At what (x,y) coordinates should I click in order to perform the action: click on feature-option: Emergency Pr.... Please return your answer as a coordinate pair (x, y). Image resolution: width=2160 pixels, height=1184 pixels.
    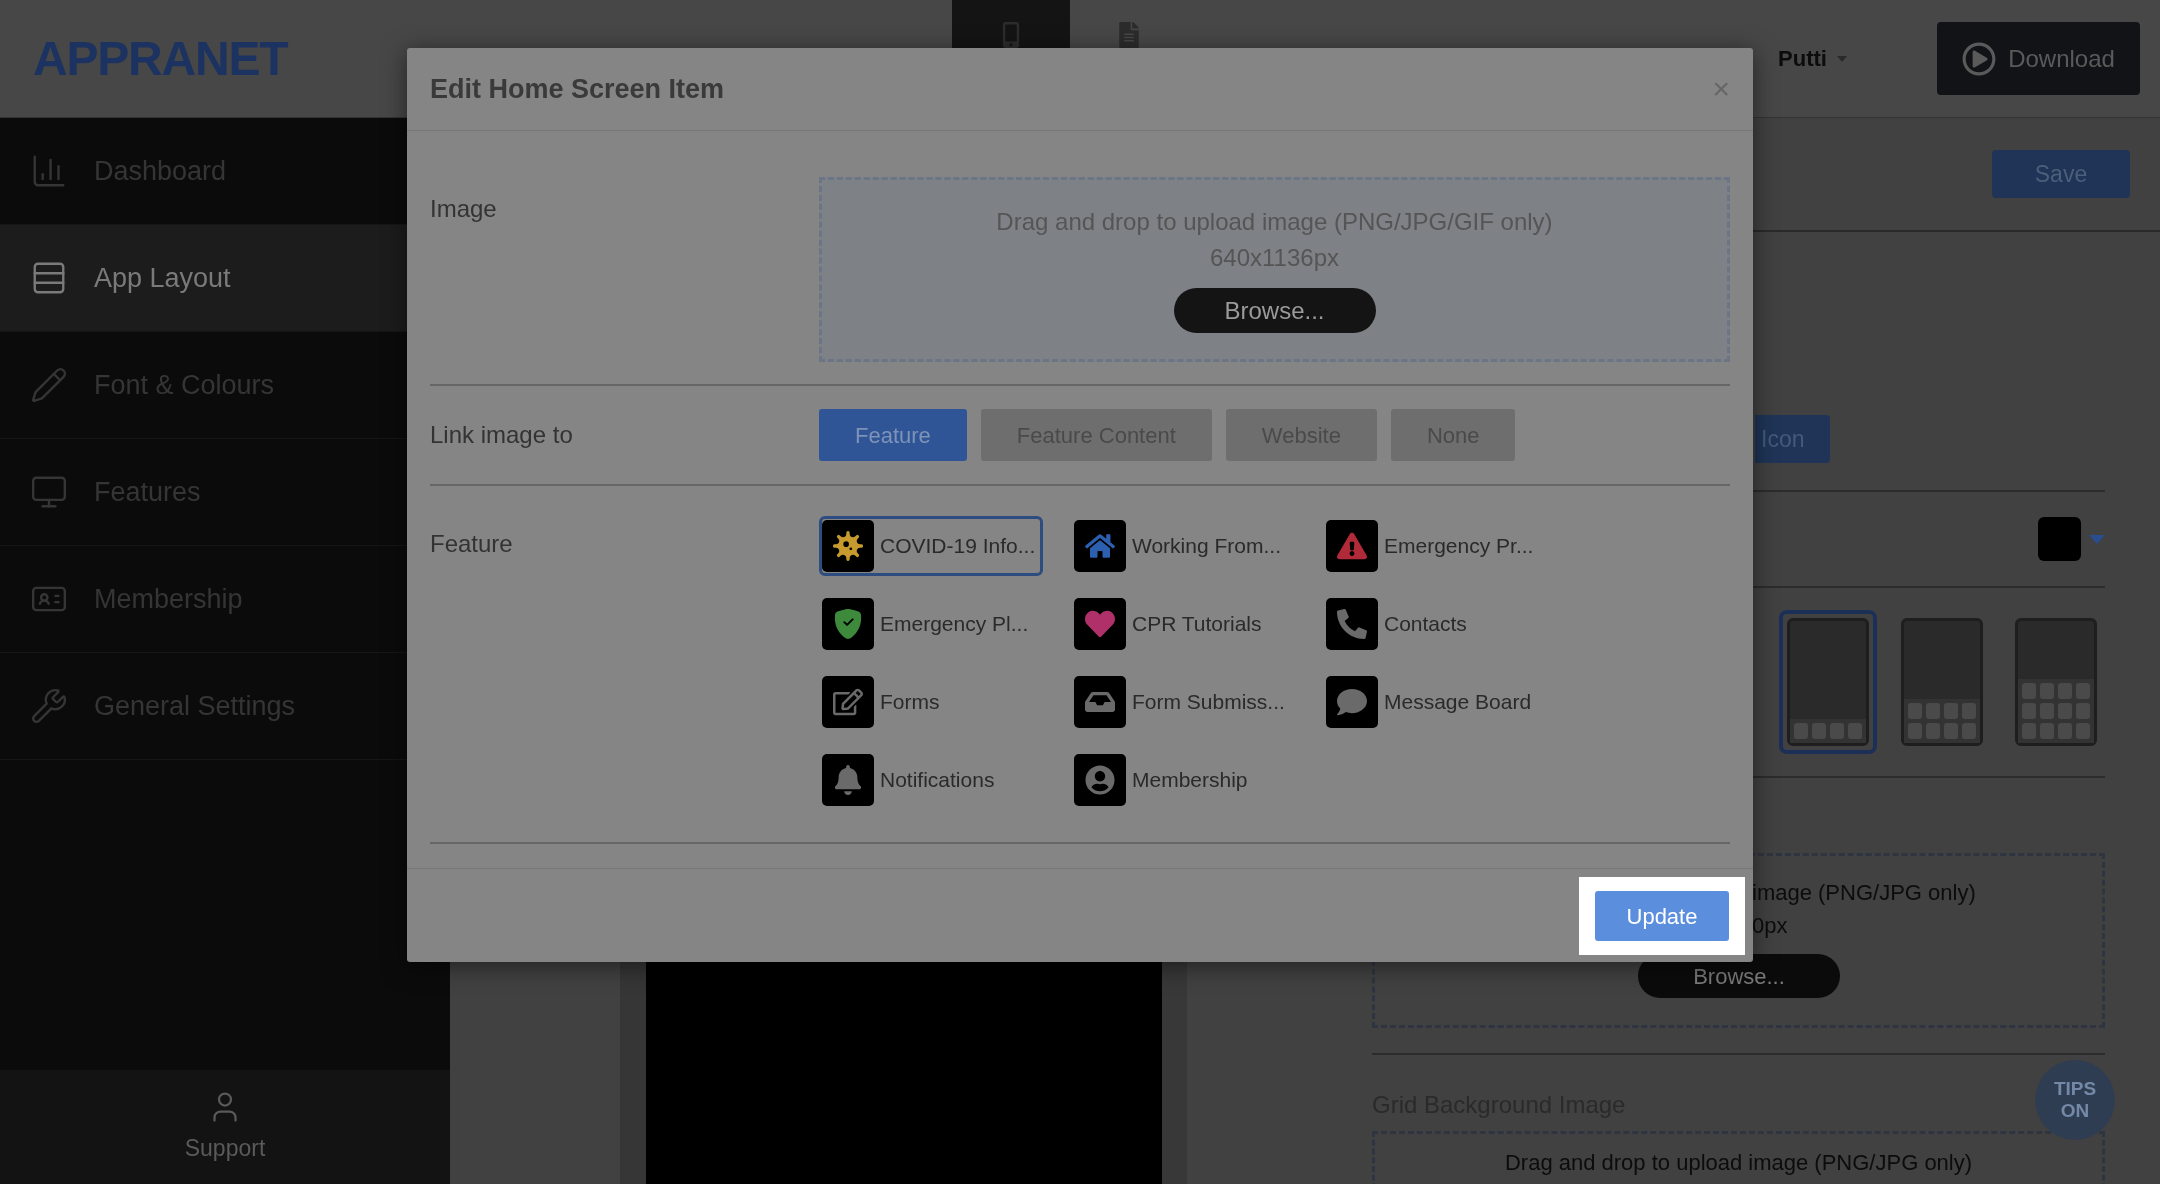
    Looking at the image, I should click on (1435, 546).